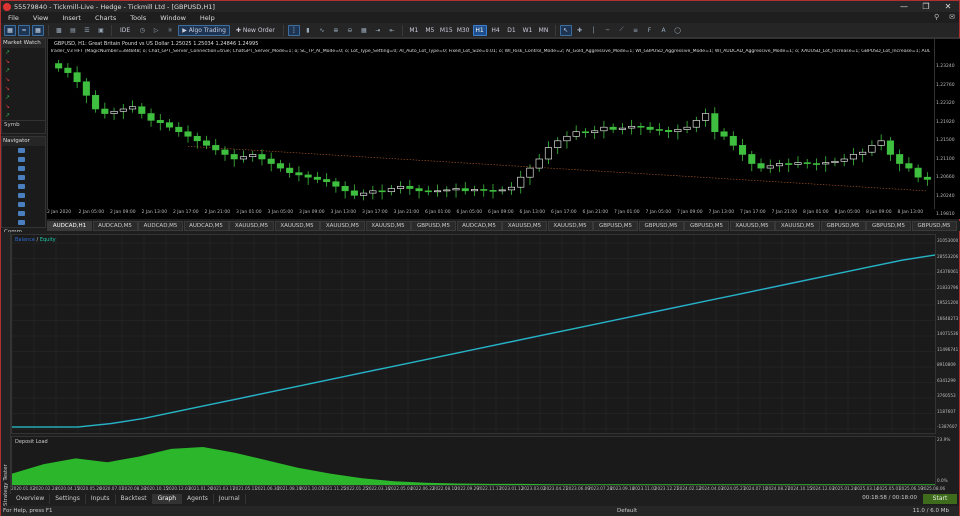 Image resolution: width=960 pixels, height=516 pixels. What do you see at coordinates (24, 30) in the screenshot?
I see `chart-type-icon: ≈` at bounding box center [24, 30].